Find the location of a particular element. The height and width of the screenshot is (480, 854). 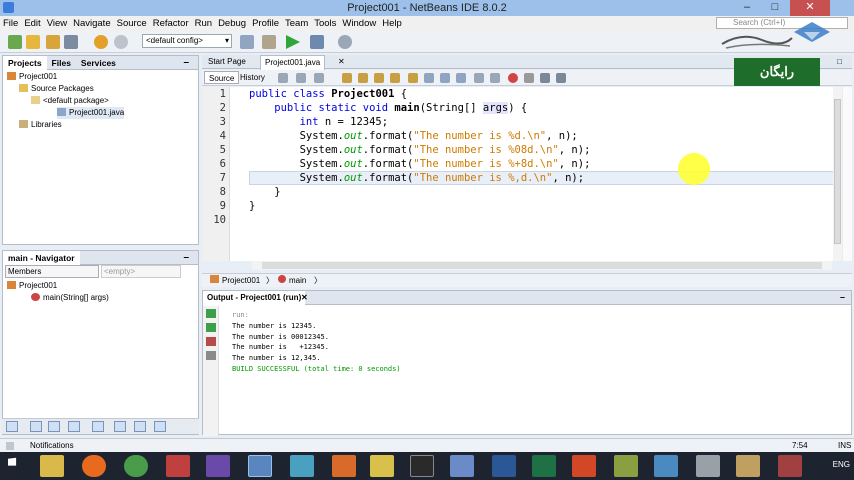

new-file-icon is located at coordinates (15, 42).